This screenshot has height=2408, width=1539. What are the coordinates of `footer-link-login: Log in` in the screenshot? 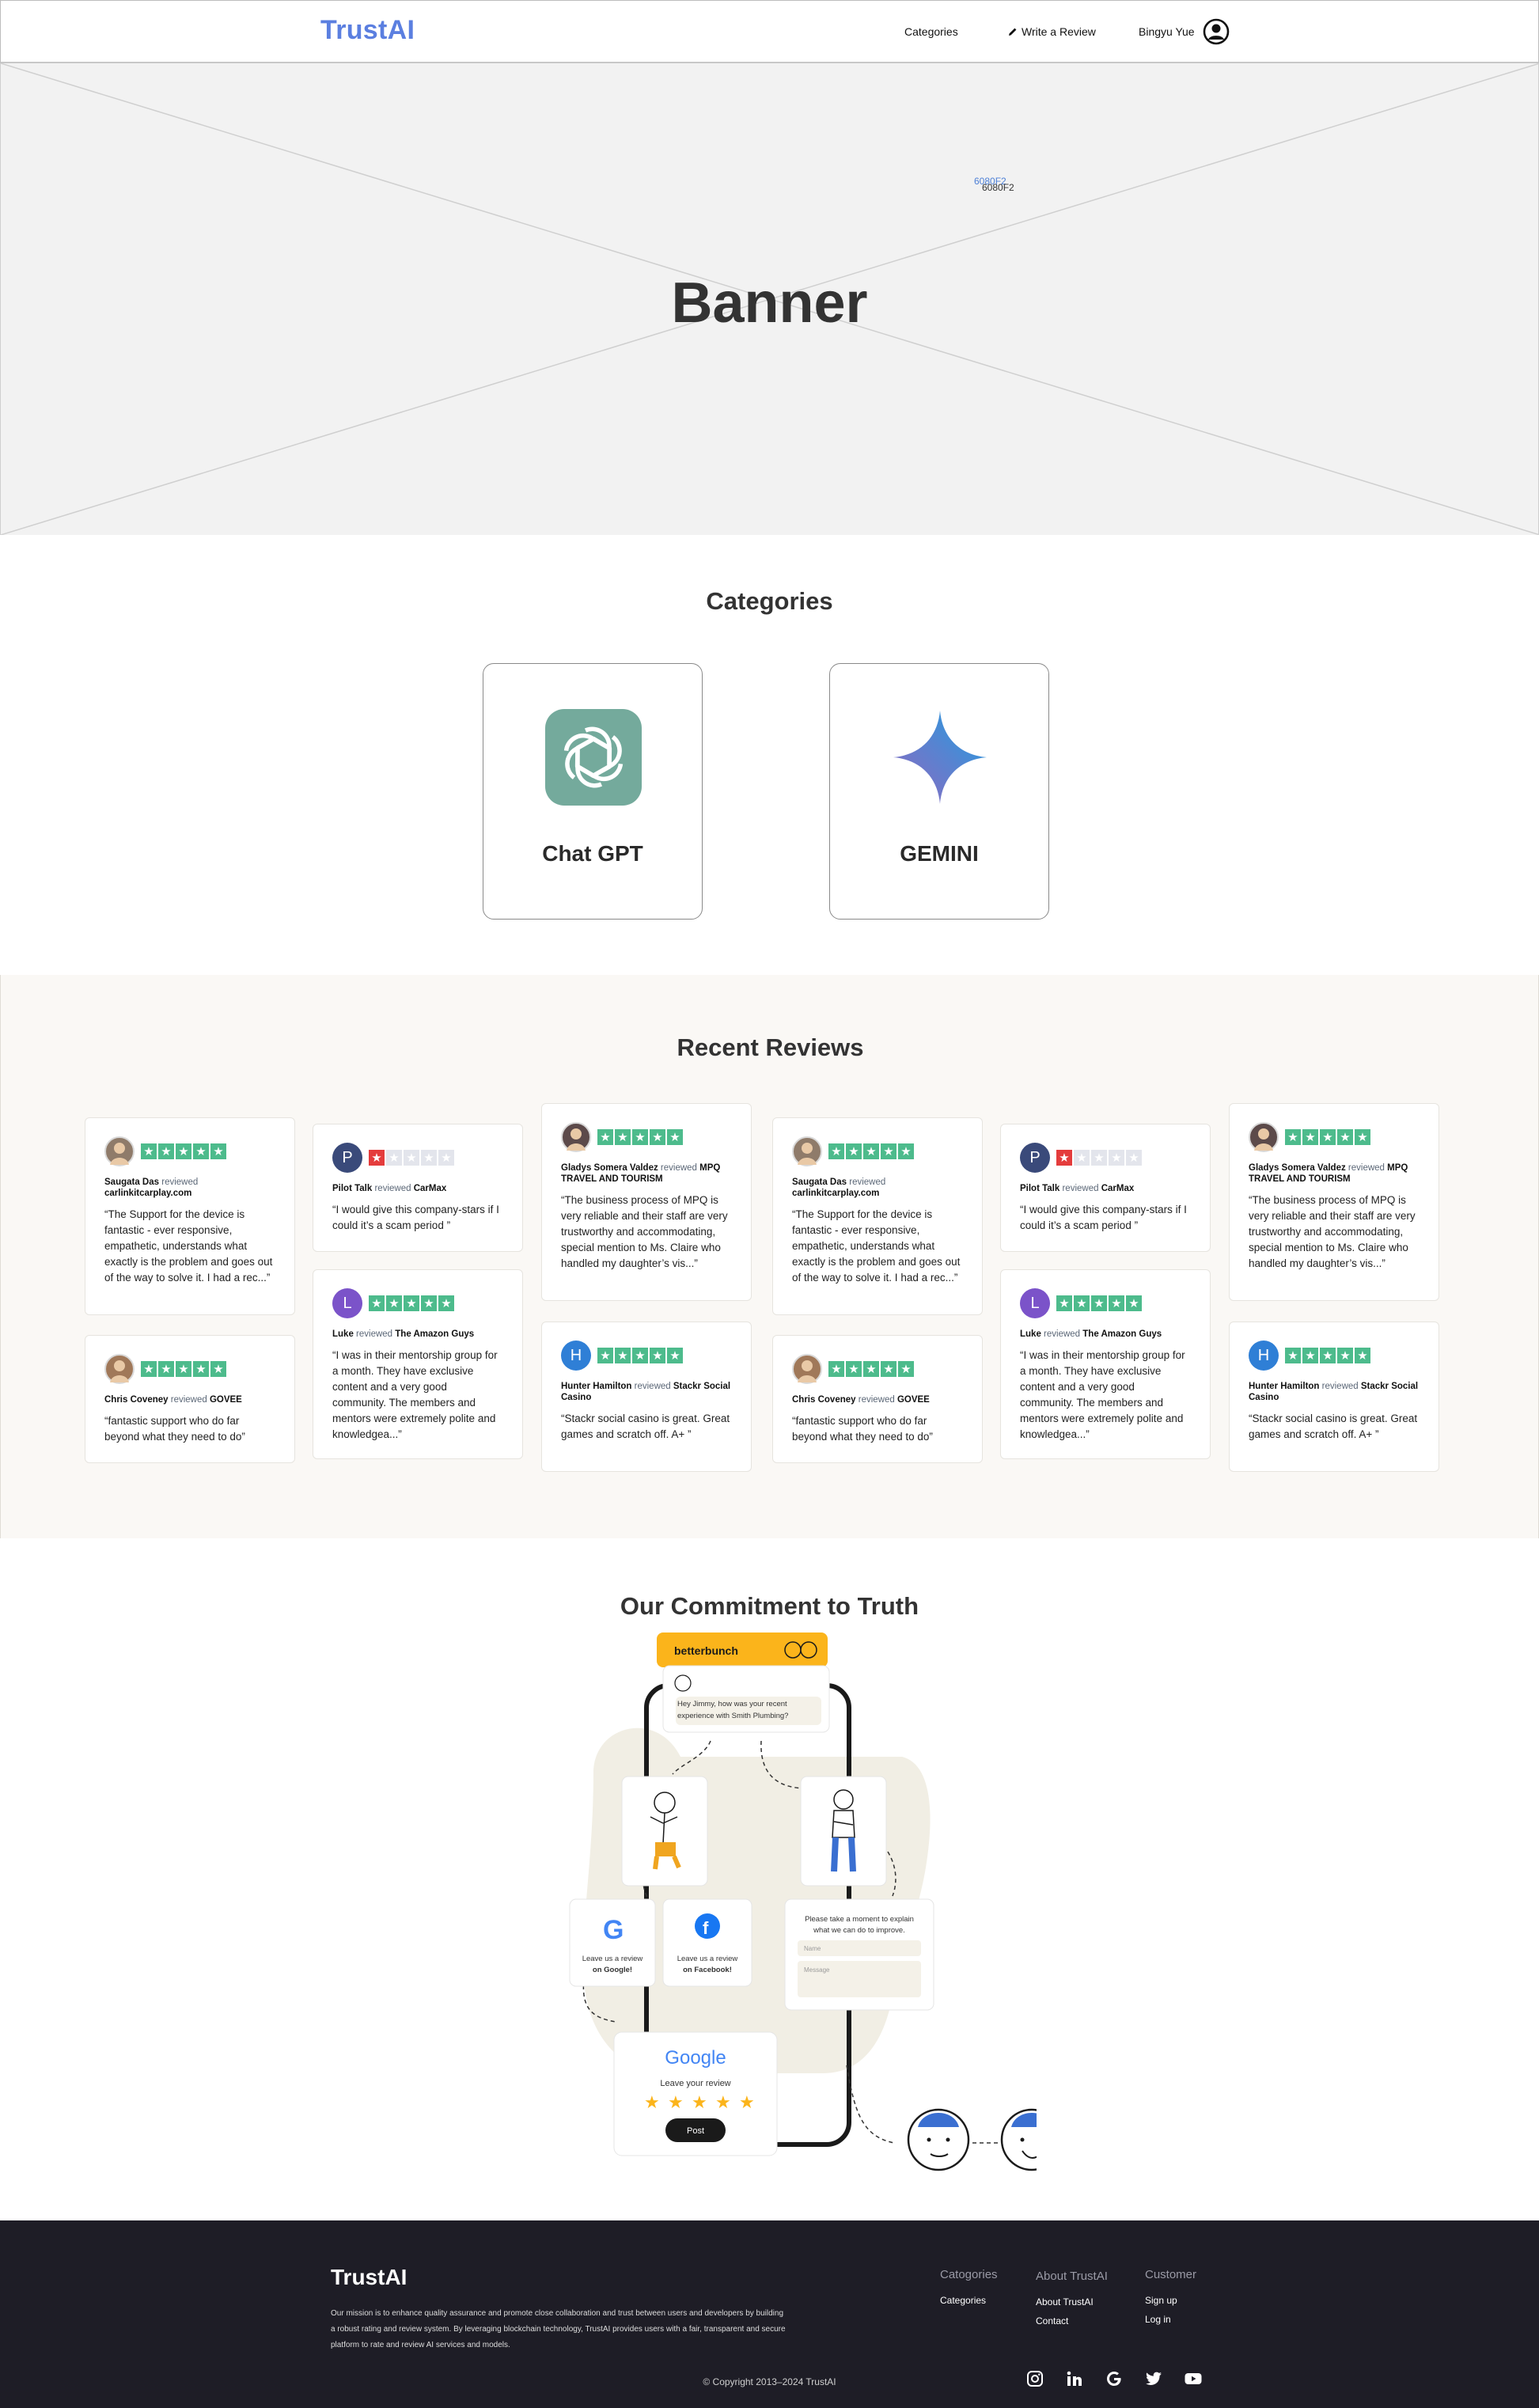 It's located at (1170, 2319).